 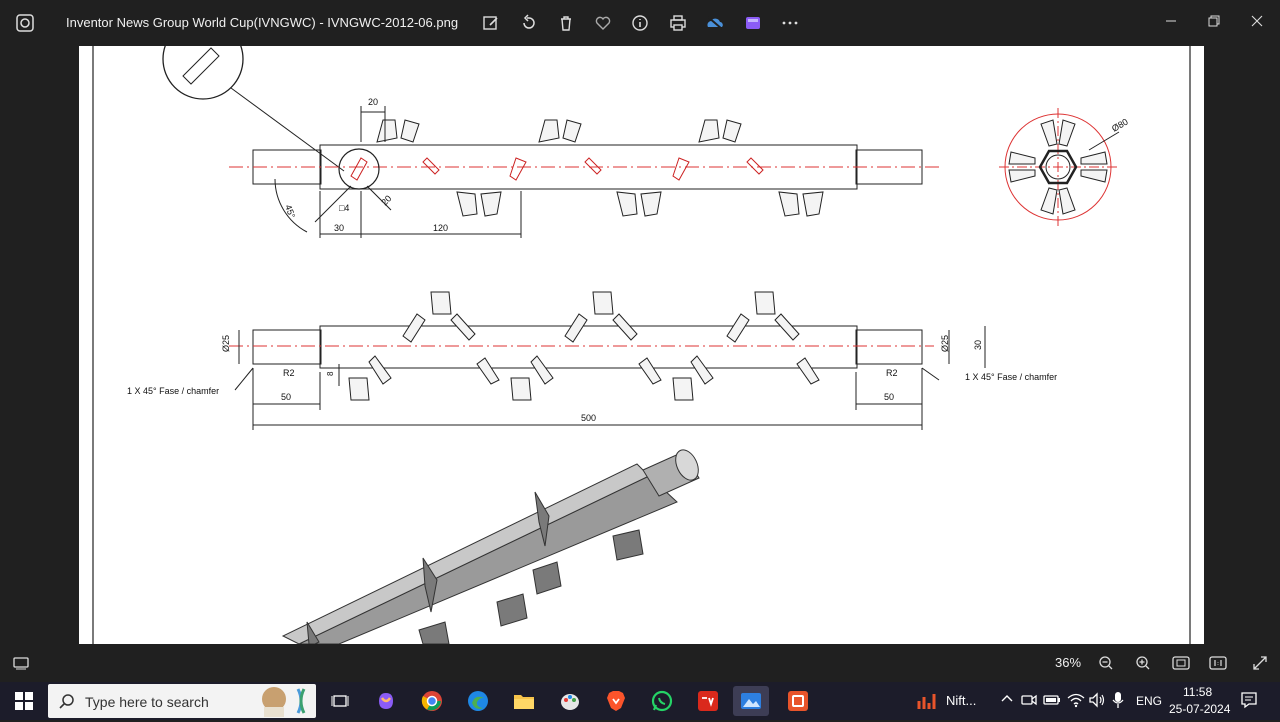 What do you see at coordinates (491, 23) in the screenshot?
I see `edit-image-icon` at bounding box center [491, 23].